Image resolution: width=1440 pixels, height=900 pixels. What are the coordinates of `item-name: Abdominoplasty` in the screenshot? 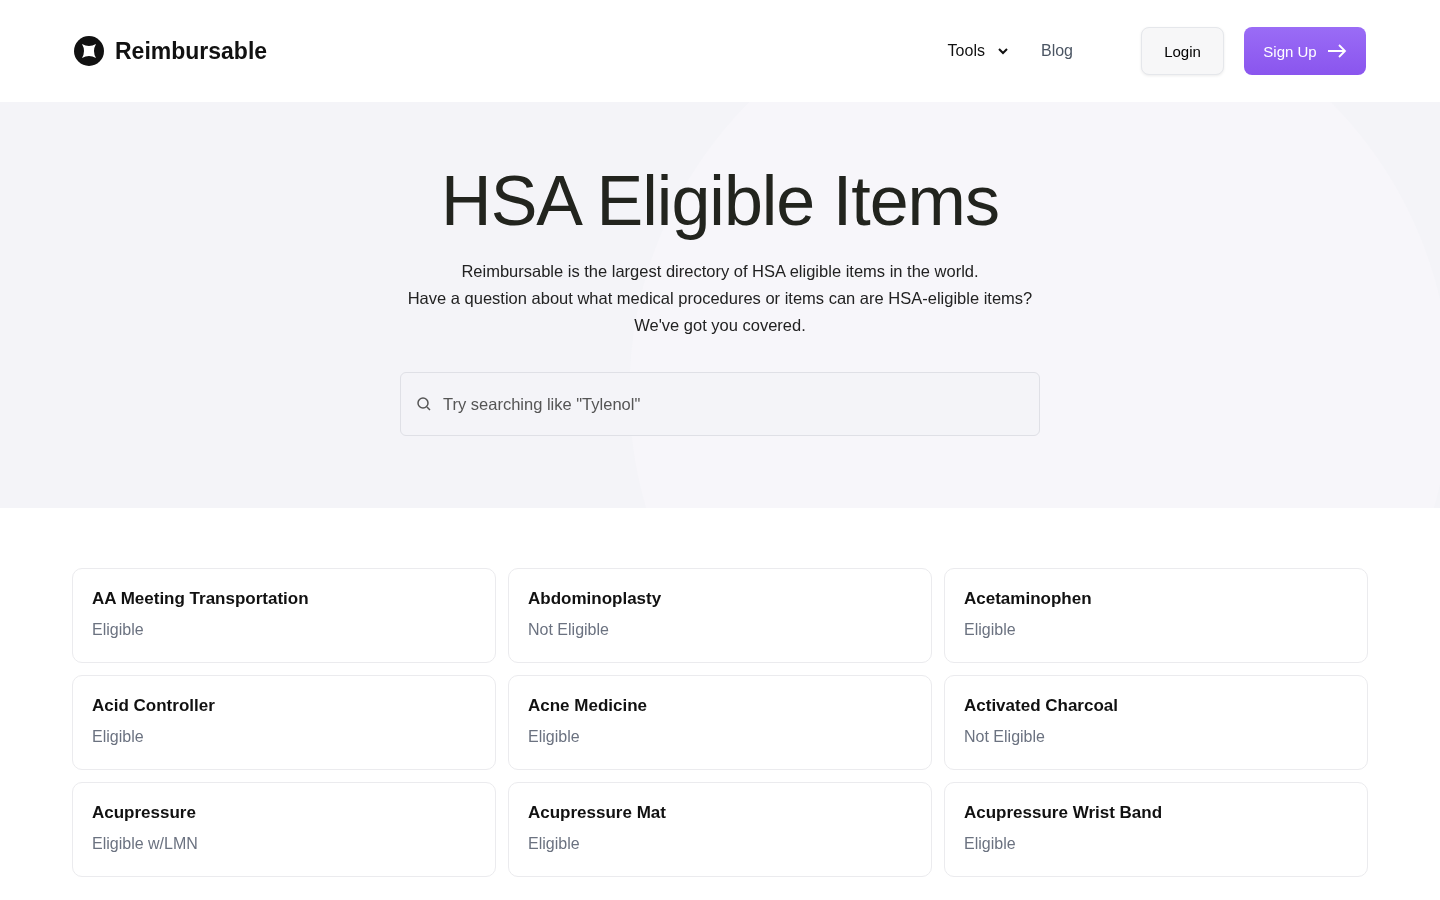 It's located at (595, 599).